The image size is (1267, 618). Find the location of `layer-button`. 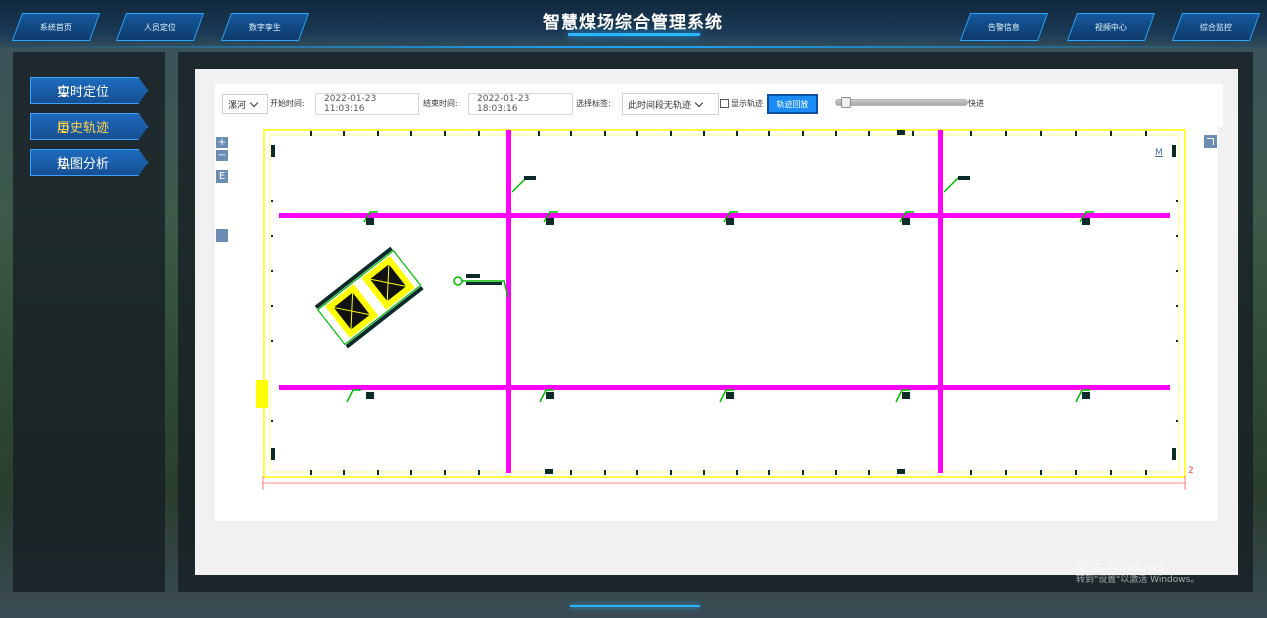

layer-button is located at coordinates (222, 235).